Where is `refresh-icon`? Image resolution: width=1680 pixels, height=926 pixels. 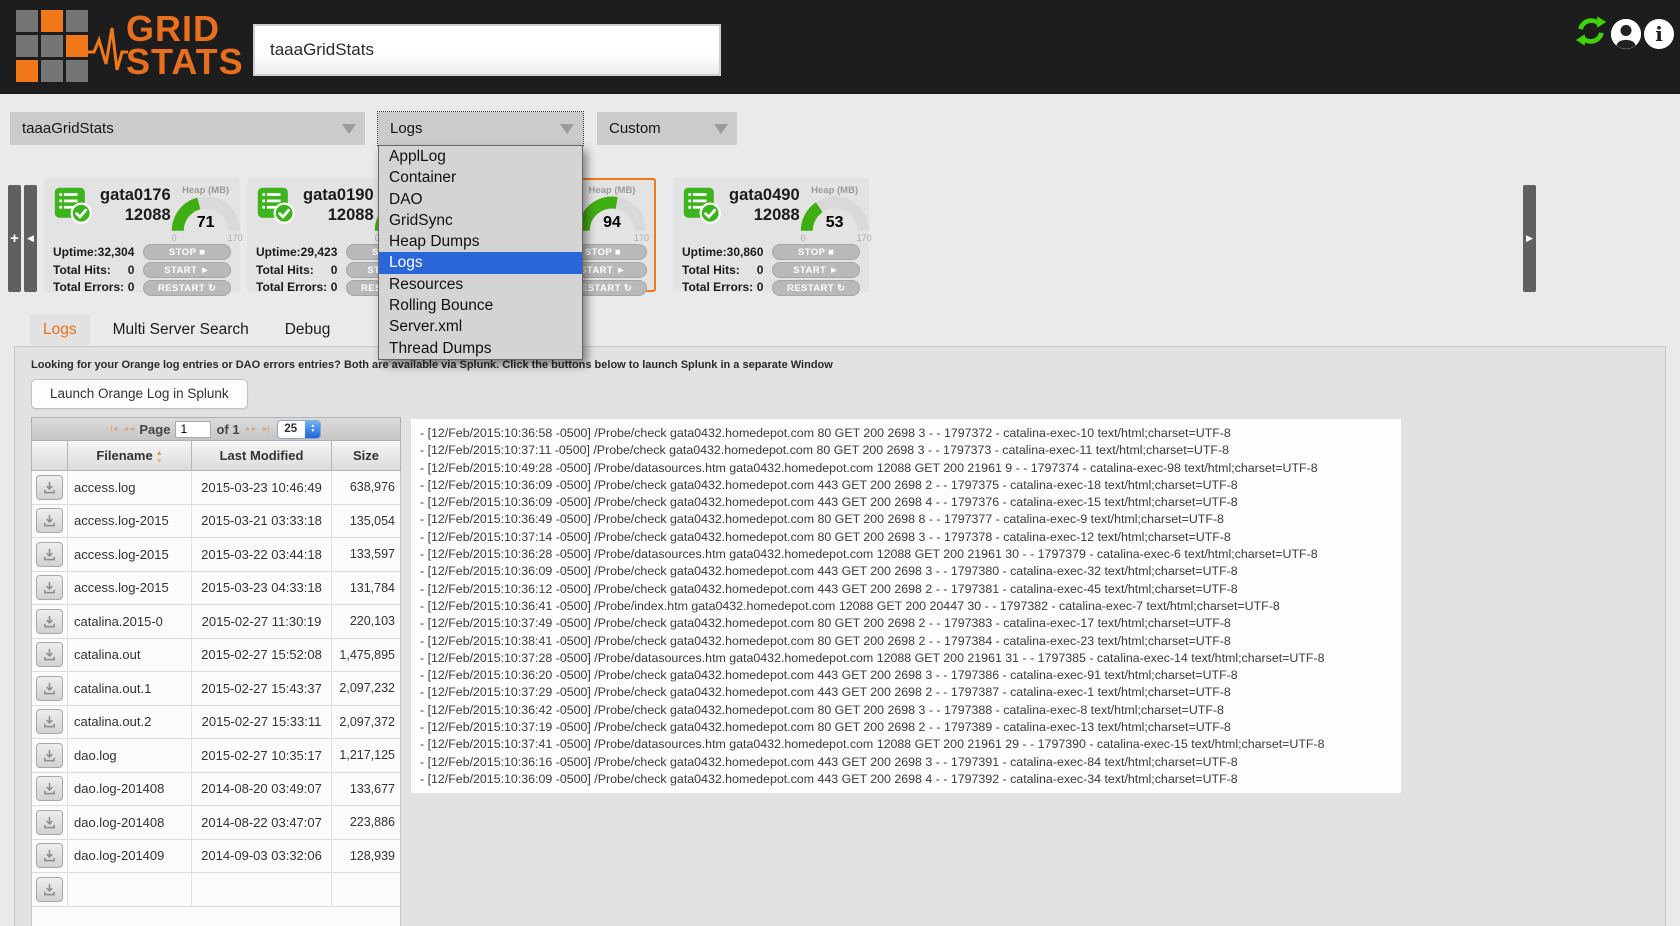 refresh-icon is located at coordinates (1591, 33).